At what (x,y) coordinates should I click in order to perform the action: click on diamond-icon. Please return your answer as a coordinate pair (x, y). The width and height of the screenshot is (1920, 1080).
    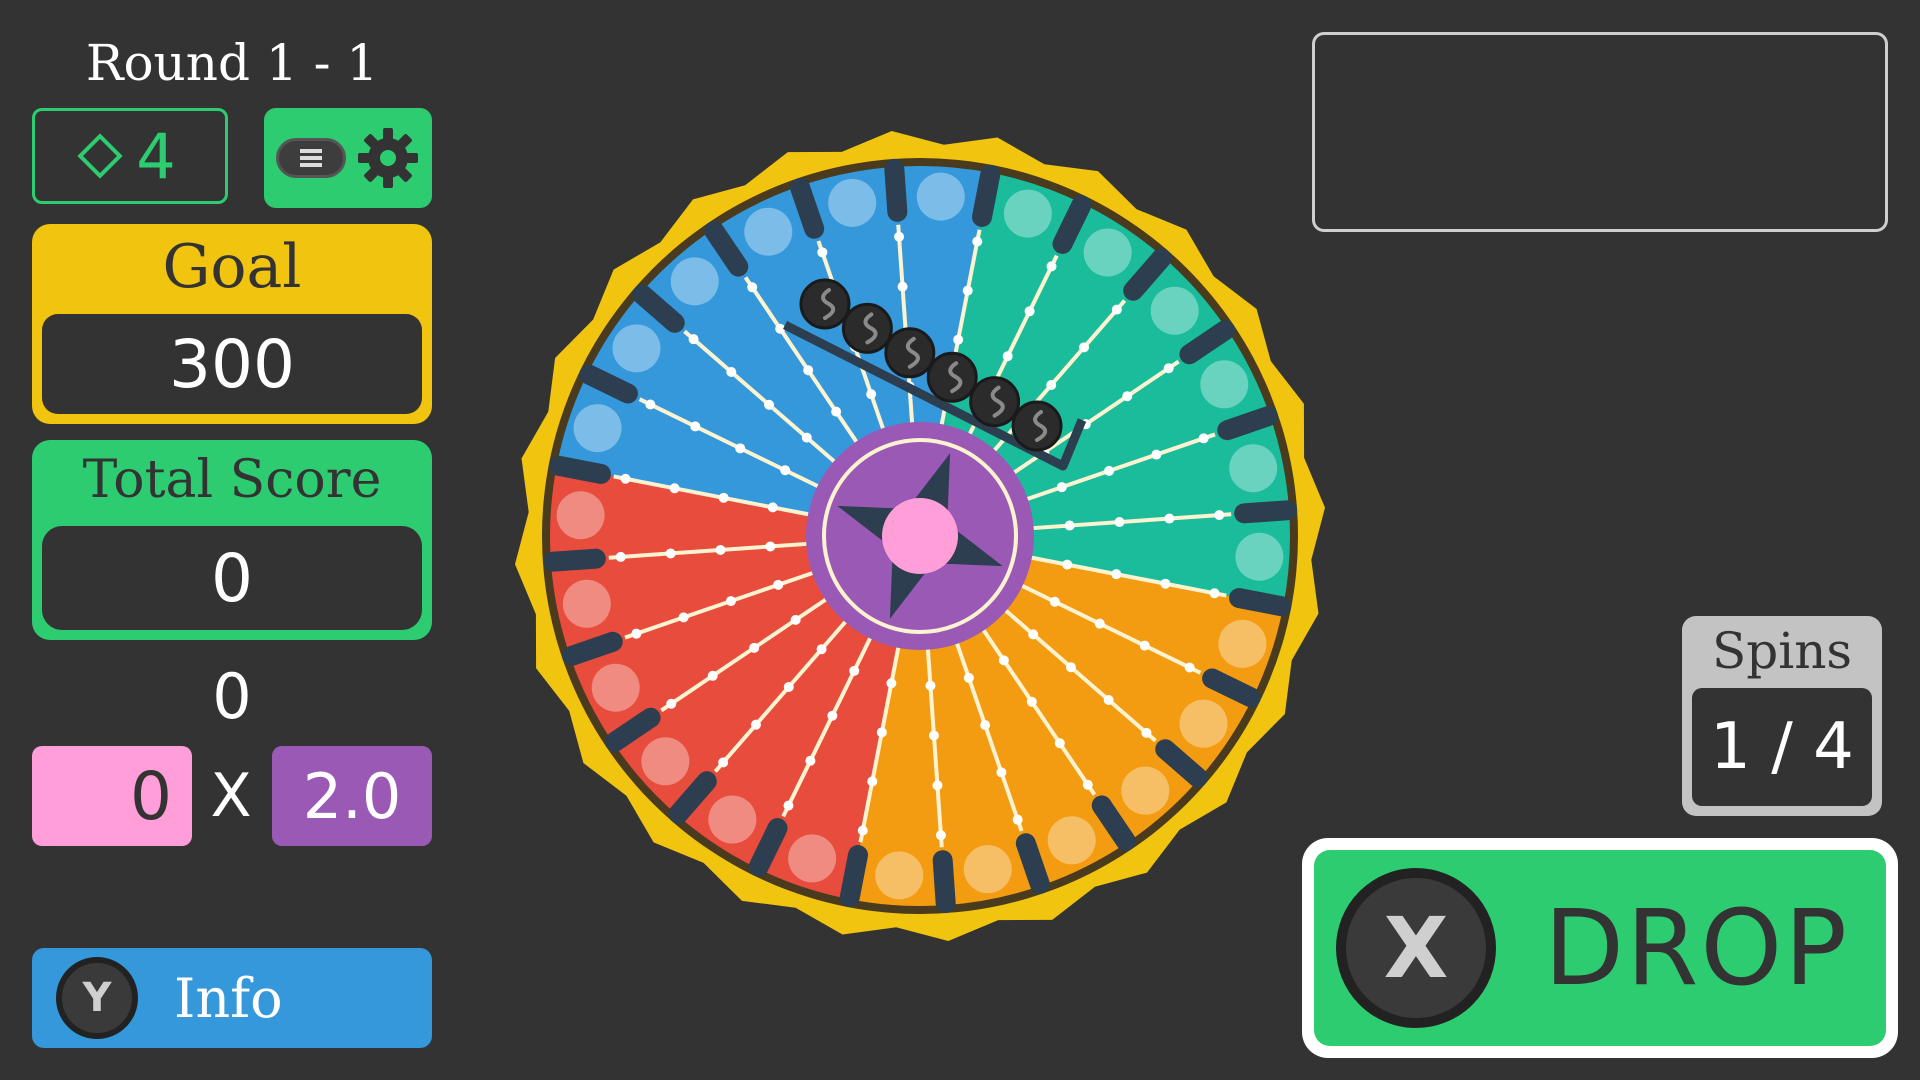
    Looking at the image, I should click on (100, 156).